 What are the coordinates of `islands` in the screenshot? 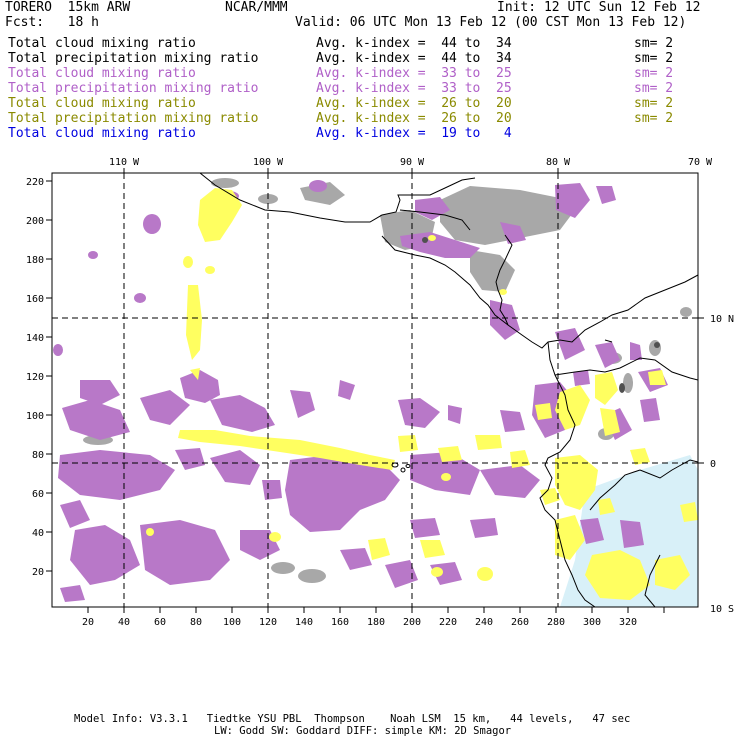 It's located at (401, 467).